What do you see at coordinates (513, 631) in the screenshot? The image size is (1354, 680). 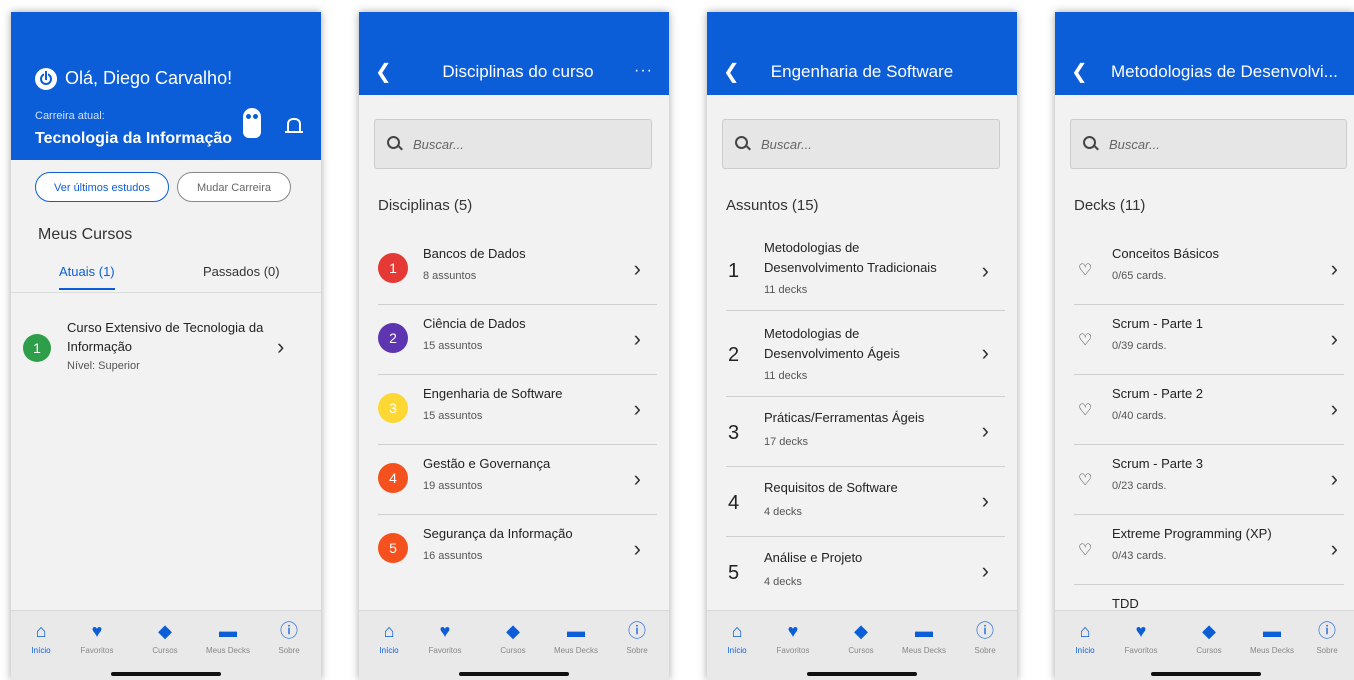 I see `graduation-cap-icon: ◆` at bounding box center [513, 631].